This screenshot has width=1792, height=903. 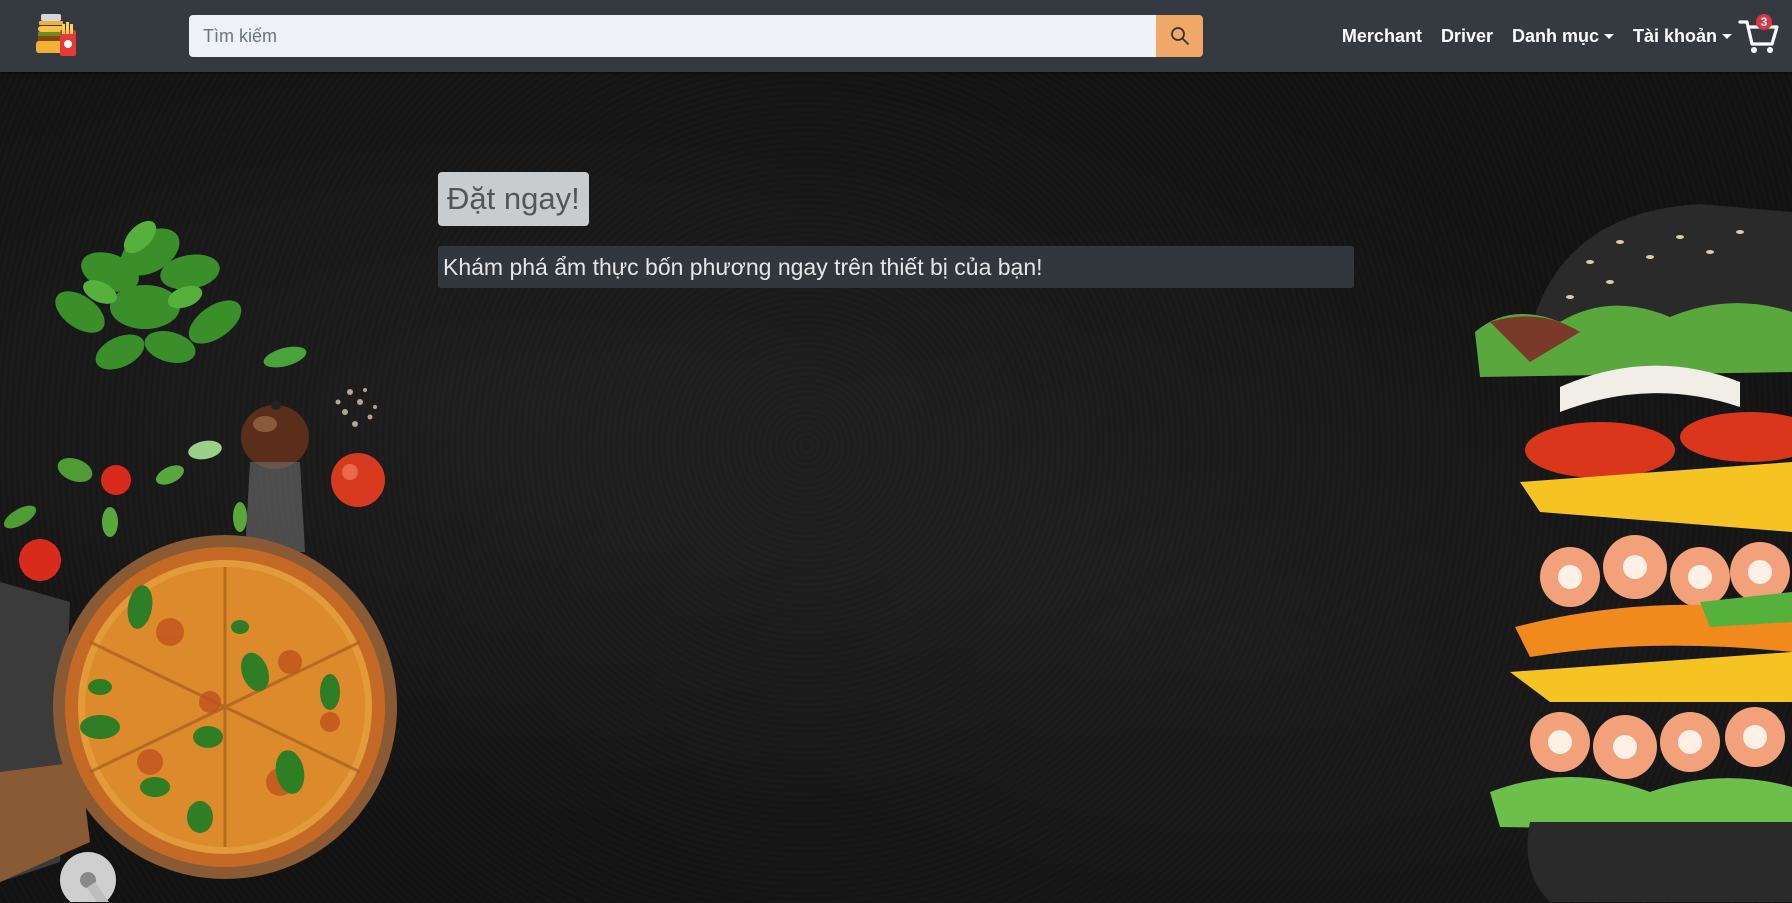 I want to click on search-button, so click(x=1179, y=36).